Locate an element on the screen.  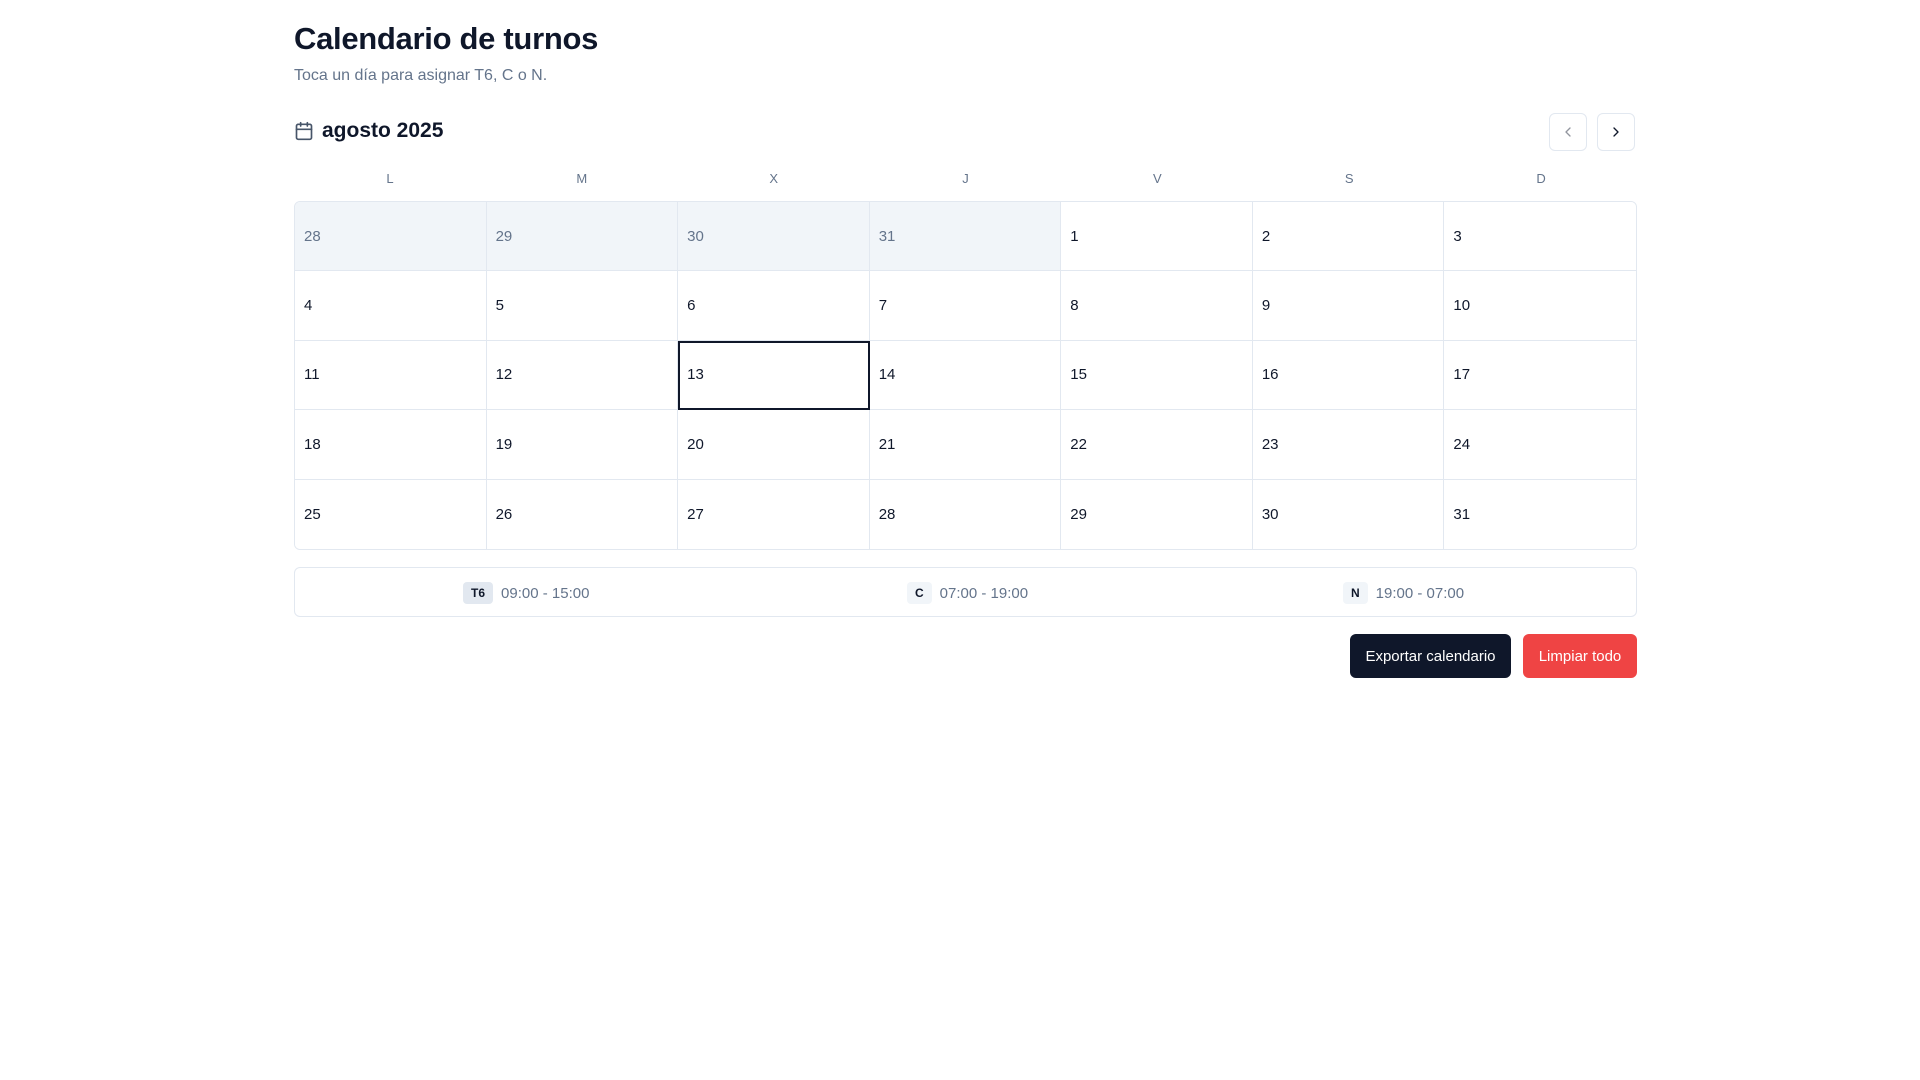
next-month-button is located at coordinates (1616, 132).